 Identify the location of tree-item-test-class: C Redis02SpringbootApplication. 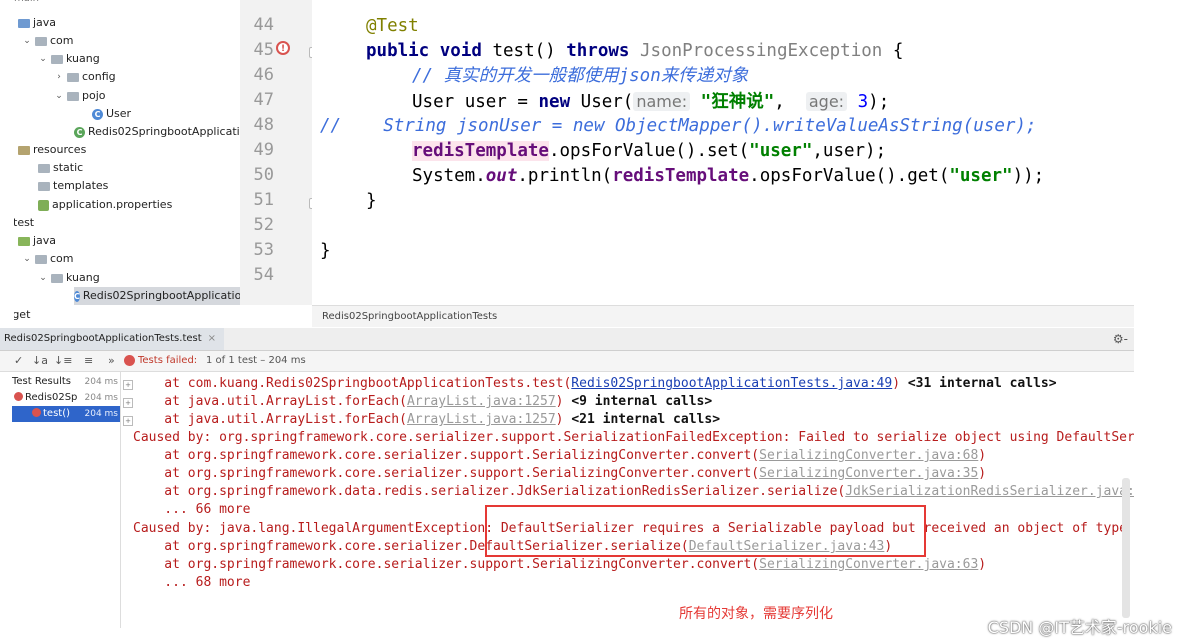
(157, 296).